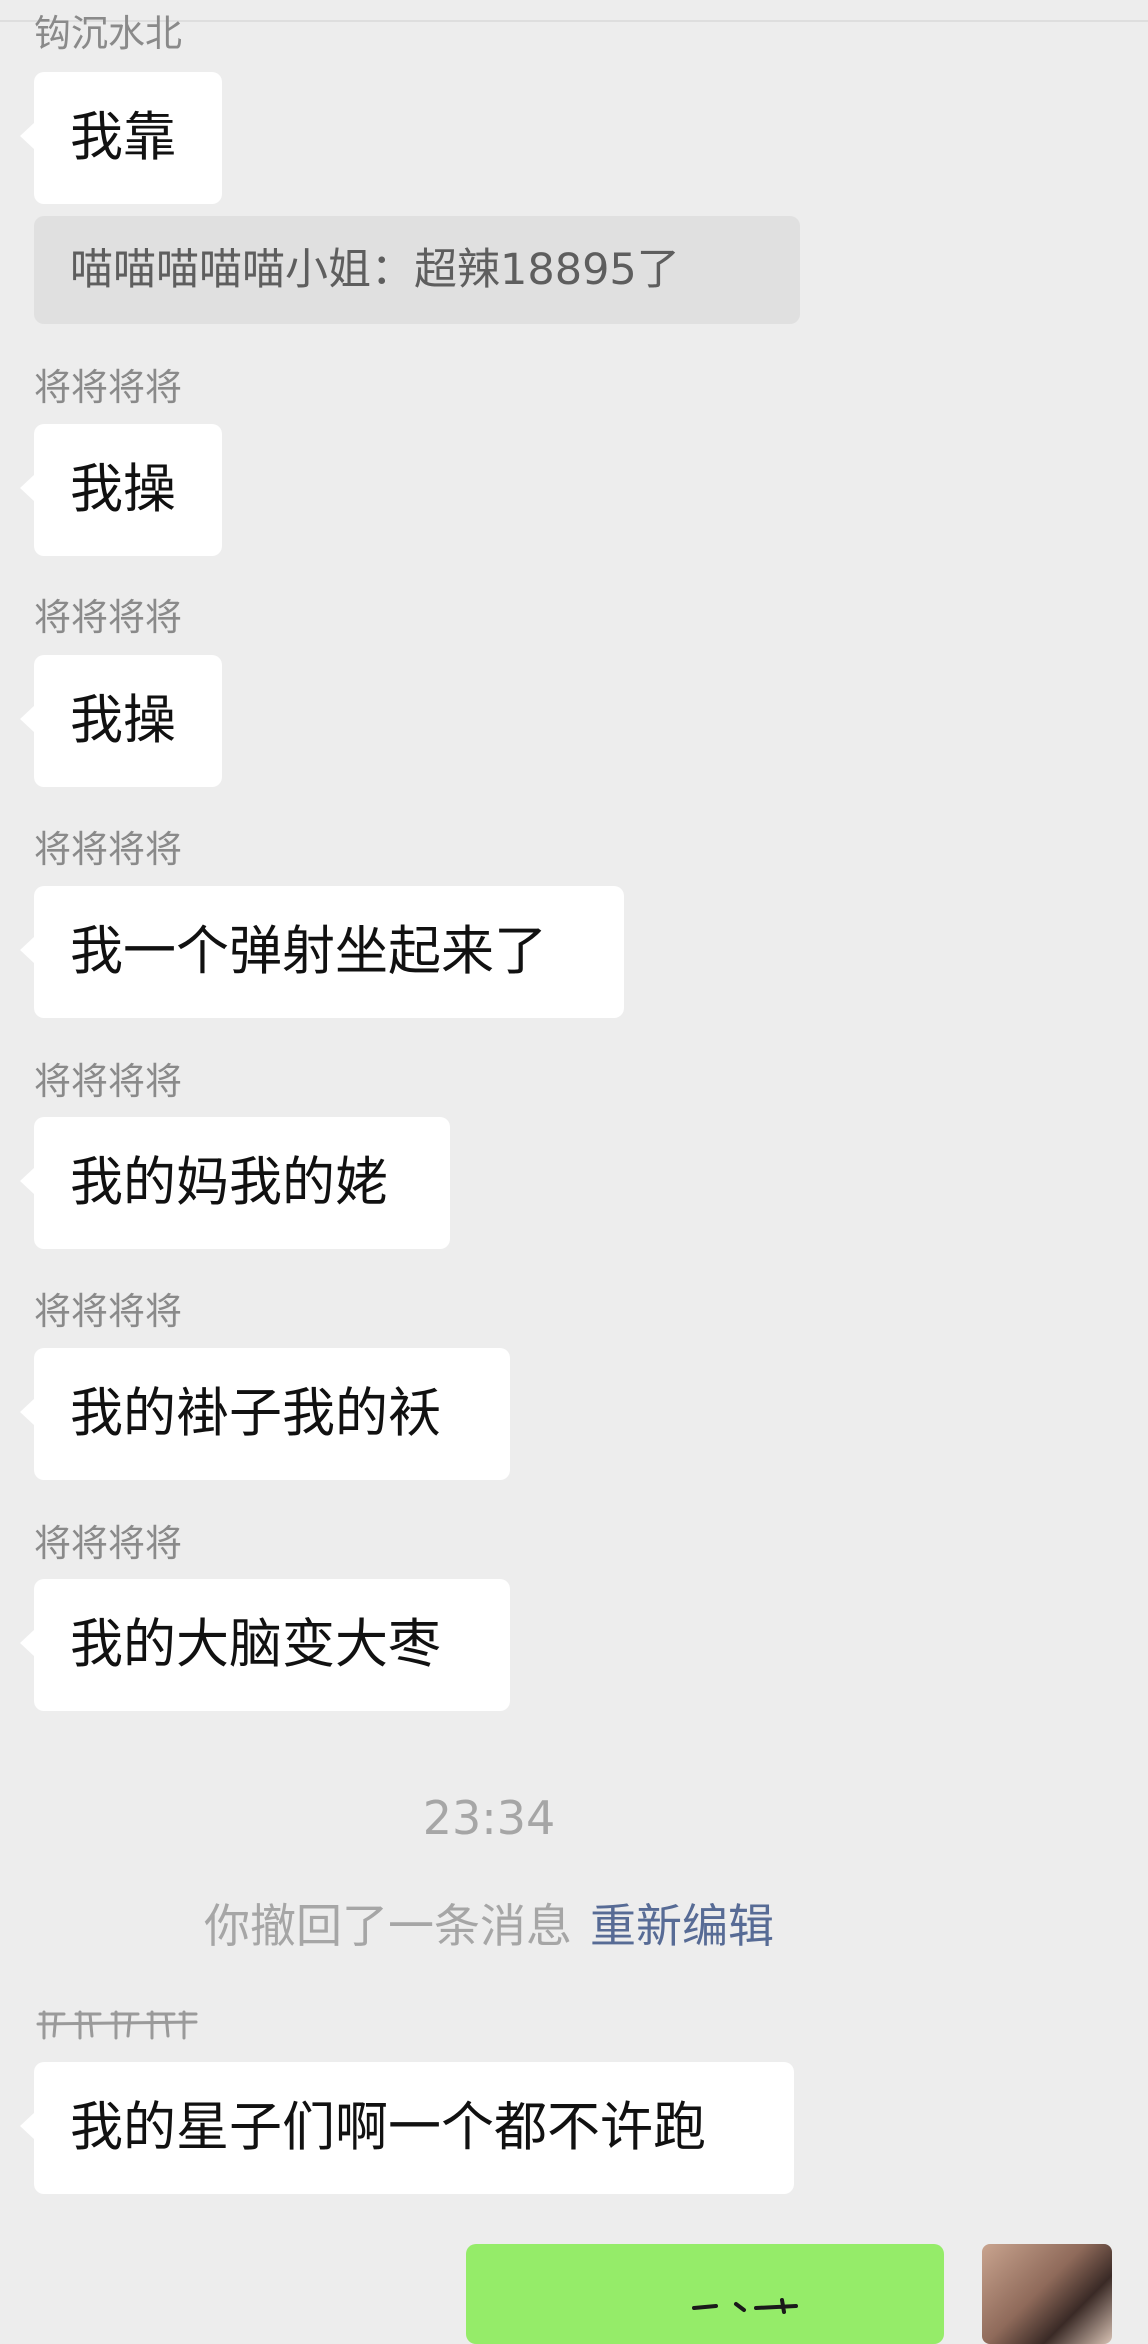  What do you see at coordinates (235, 1183) in the screenshot?
I see `message-bubble: 我的妈我的姥` at bounding box center [235, 1183].